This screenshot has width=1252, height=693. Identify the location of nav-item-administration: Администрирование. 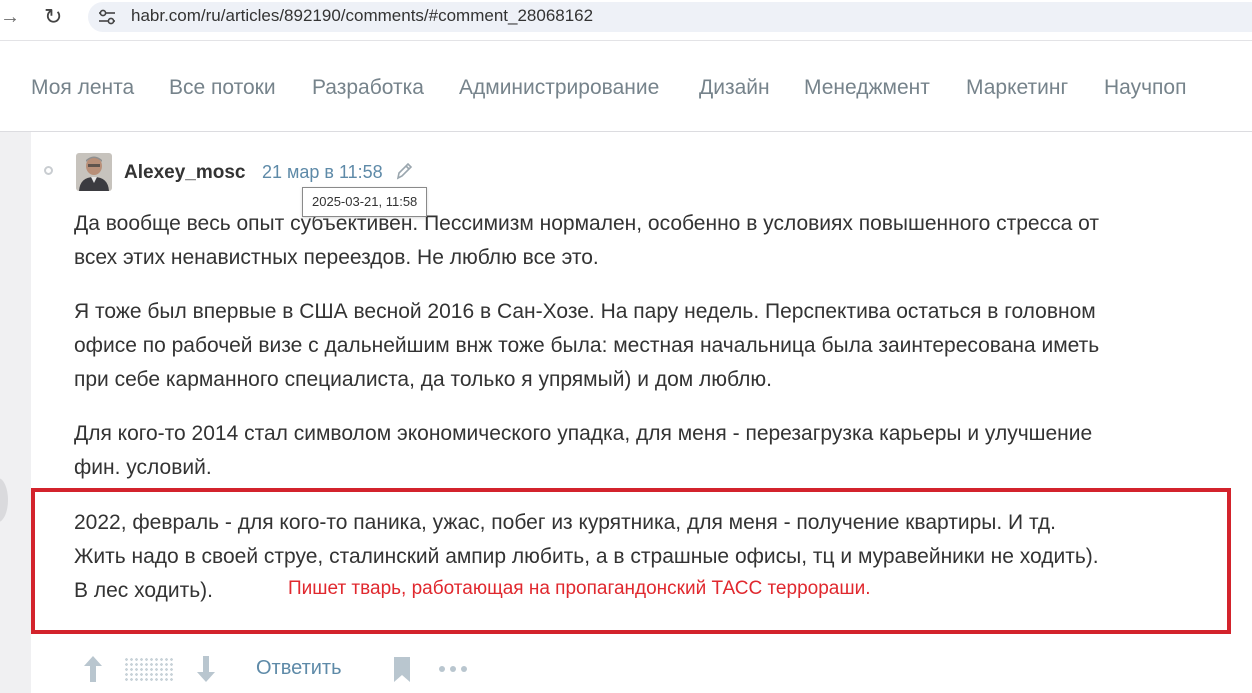
(559, 88).